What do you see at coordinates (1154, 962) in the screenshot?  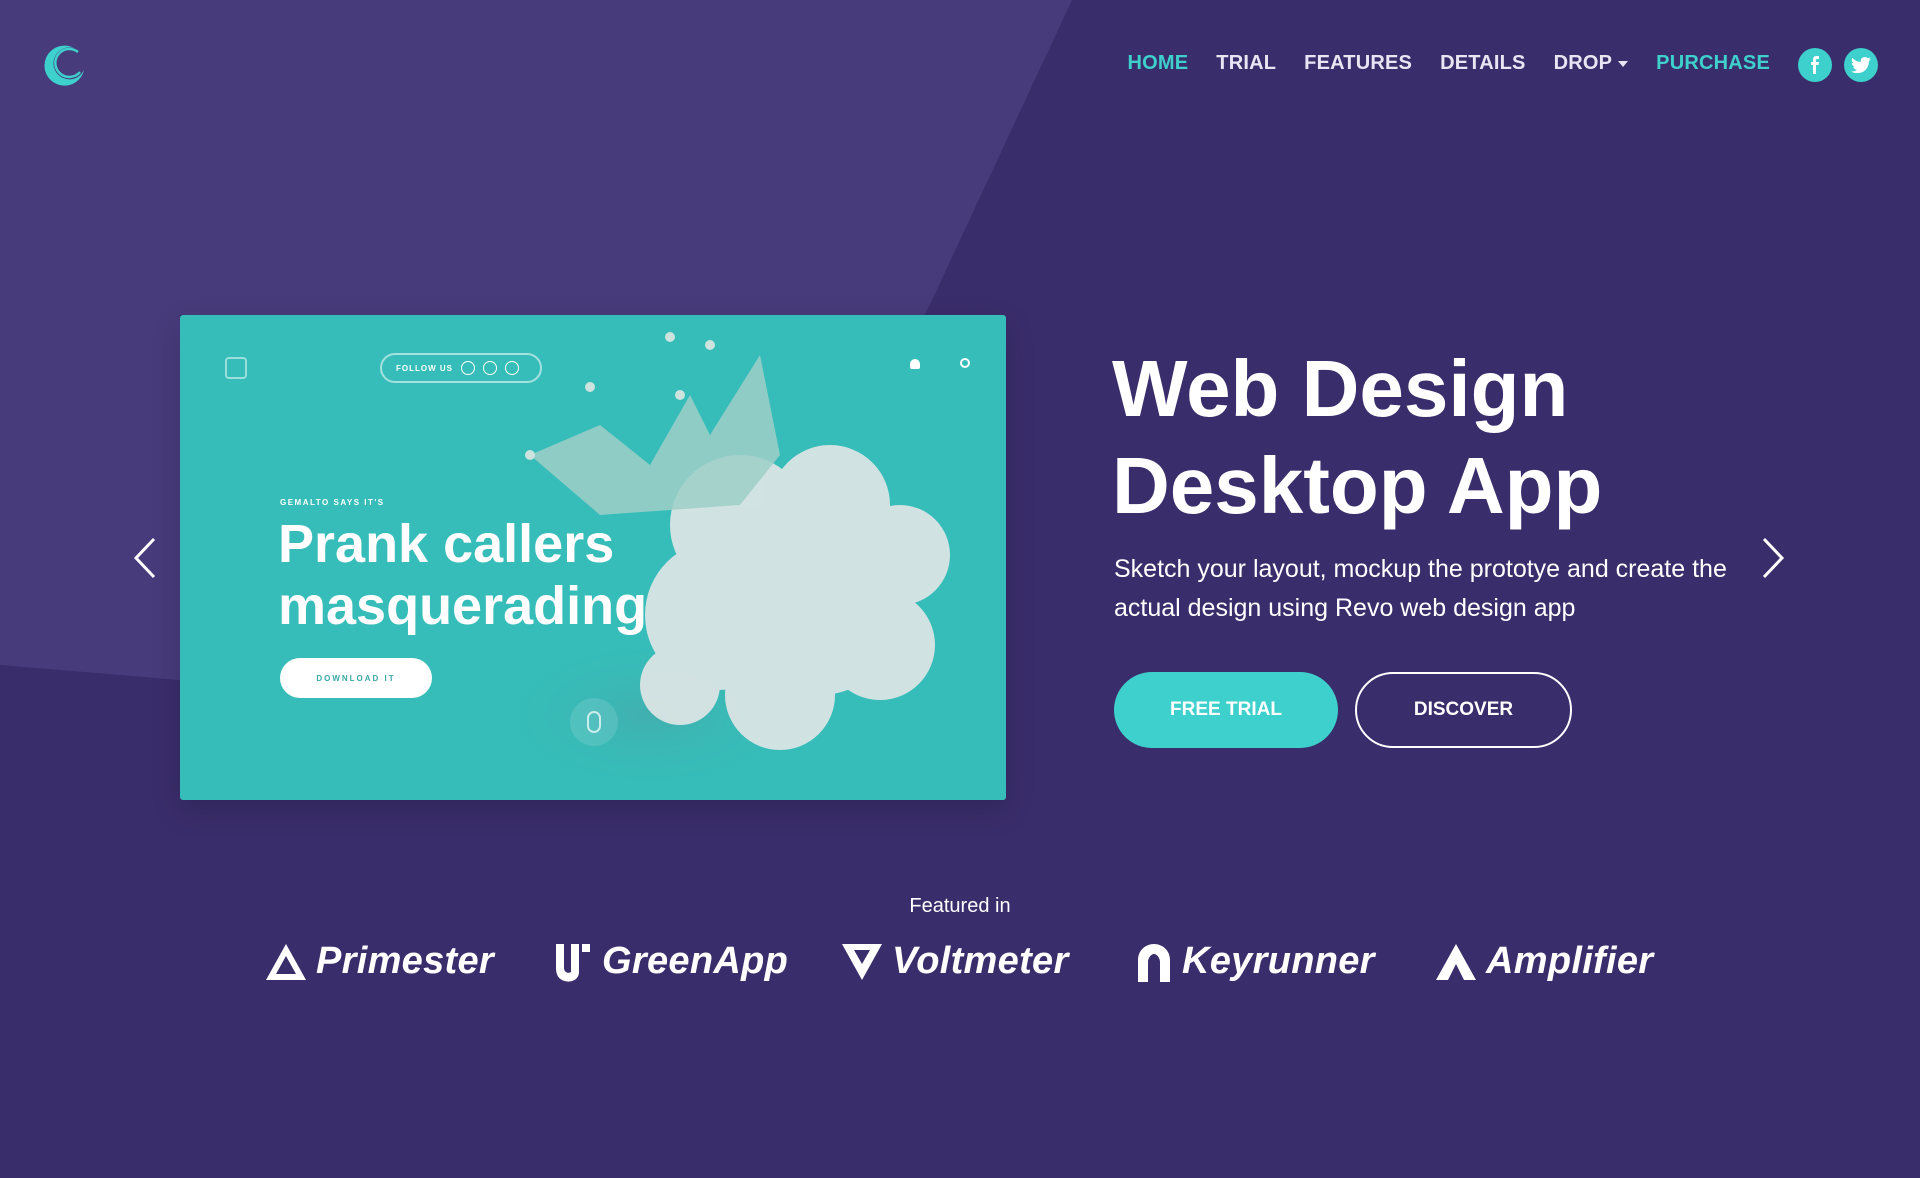 I see `keyrunner-logo-icon` at bounding box center [1154, 962].